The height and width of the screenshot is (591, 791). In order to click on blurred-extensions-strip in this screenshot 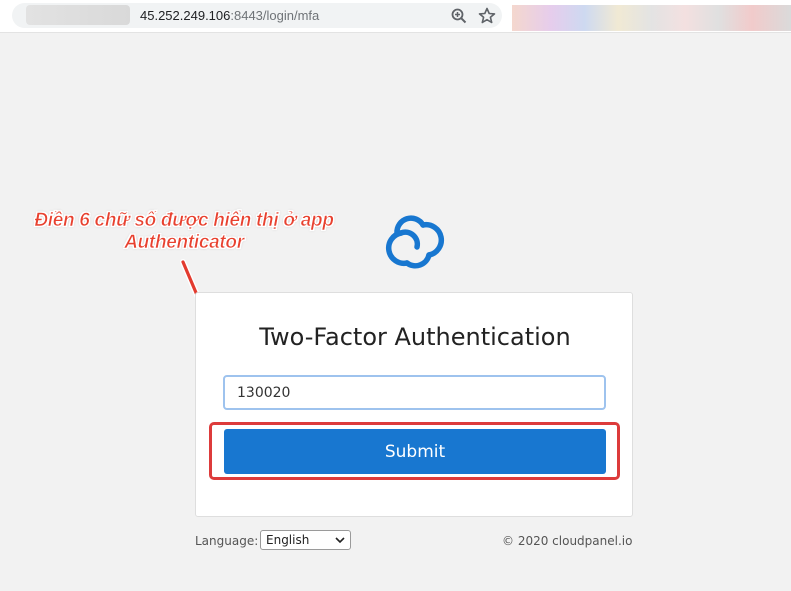, I will do `click(651, 18)`.